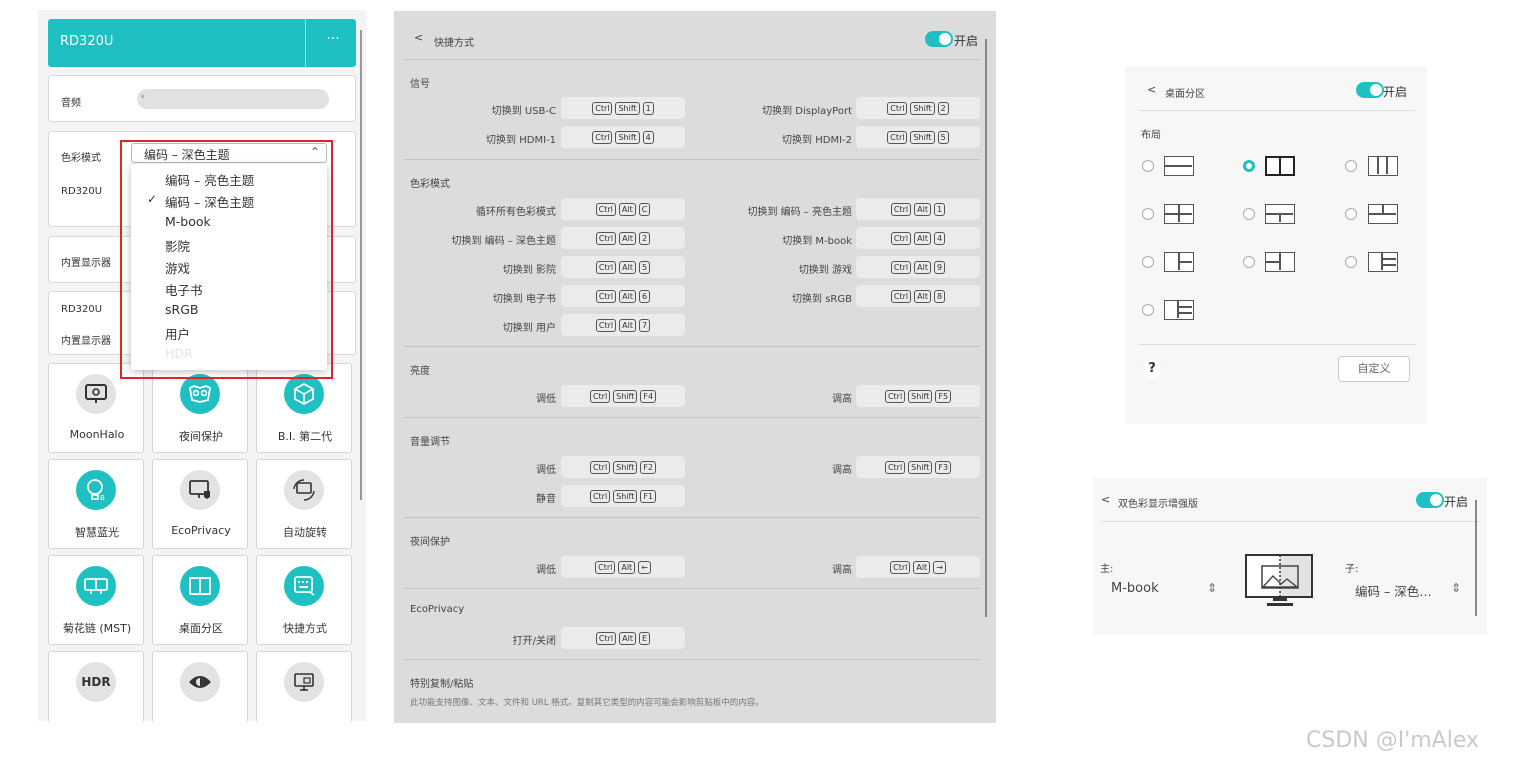 This screenshot has height=768, width=1516. Describe the element at coordinates (1374, 369) in the screenshot. I see `custom-button: 自定义` at that location.